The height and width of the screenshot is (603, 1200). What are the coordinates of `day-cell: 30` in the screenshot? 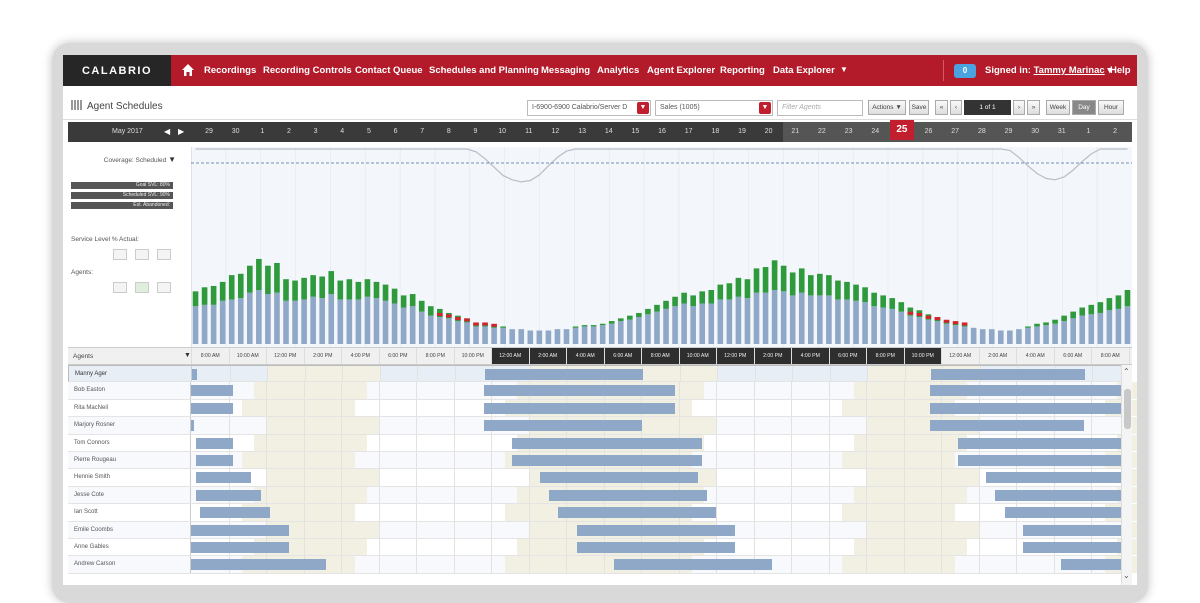 It's located at (236, 131).